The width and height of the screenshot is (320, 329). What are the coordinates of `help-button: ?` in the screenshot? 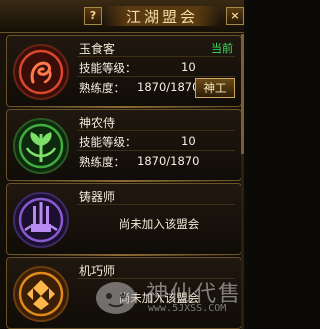 It's located at (93, 16).